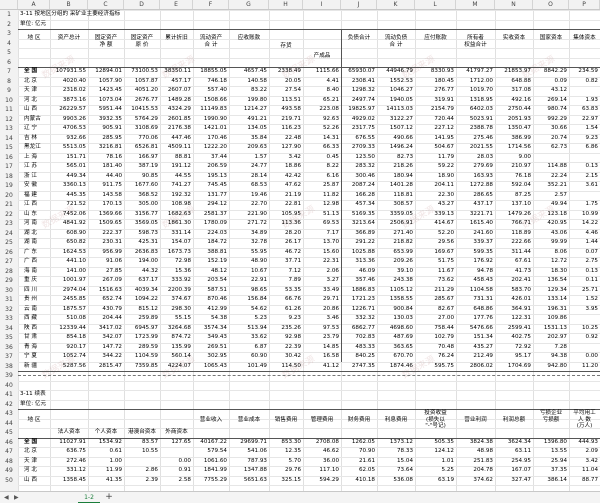 The image size is (600, 503). What do you see at coordinates (37, 214) in the screenshot?
I see `region-name: 山 东` at bounding box center [37, 214].